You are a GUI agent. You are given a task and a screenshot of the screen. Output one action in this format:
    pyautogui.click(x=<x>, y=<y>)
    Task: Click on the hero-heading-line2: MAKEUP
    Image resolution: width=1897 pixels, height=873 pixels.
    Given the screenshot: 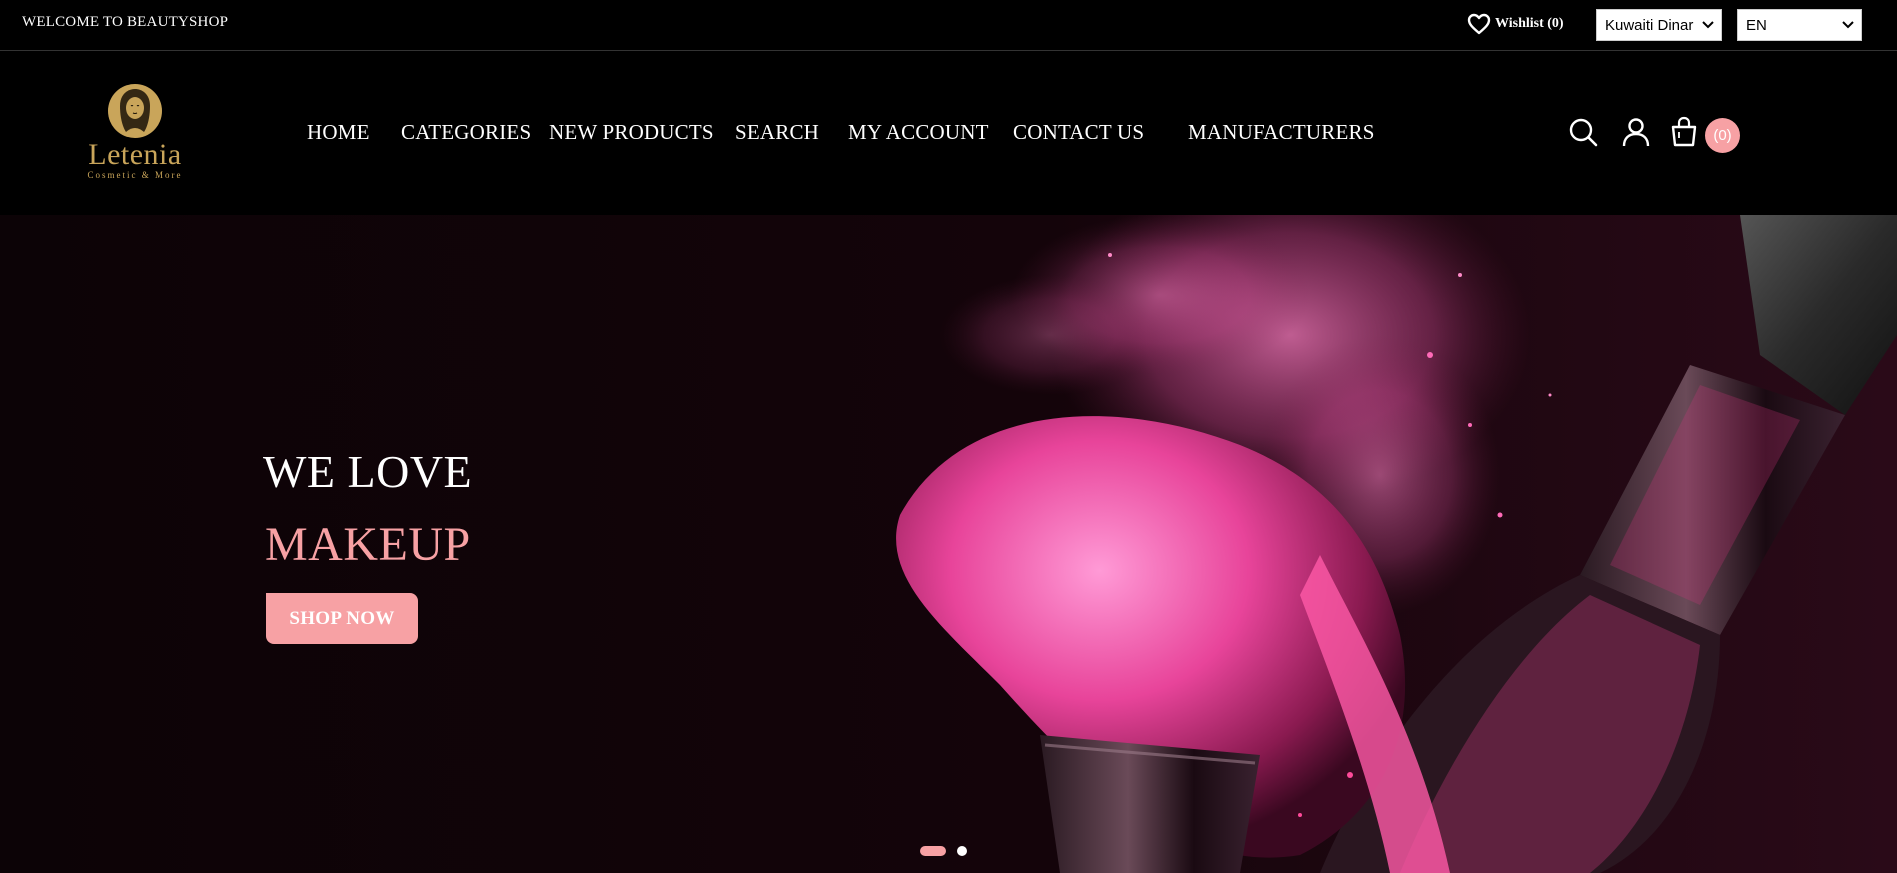 What is the action you would take?
    pyautogui.click(x=368, y=544)
    